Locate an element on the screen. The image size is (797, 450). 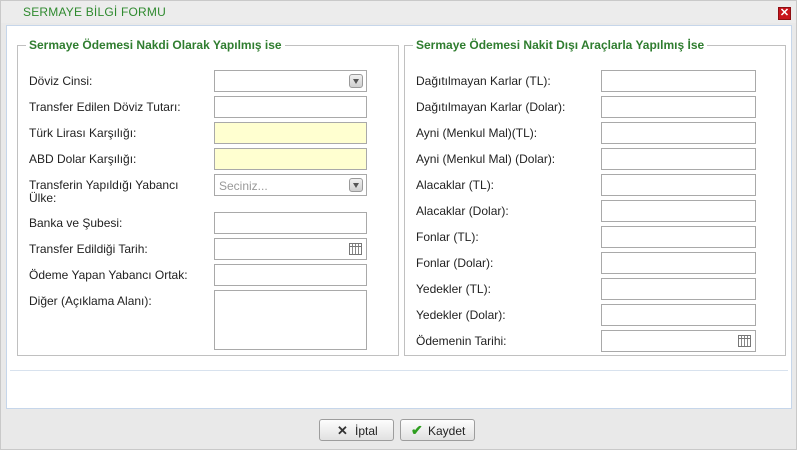
yedekler-tl-input is located at coordinates (678, 289).